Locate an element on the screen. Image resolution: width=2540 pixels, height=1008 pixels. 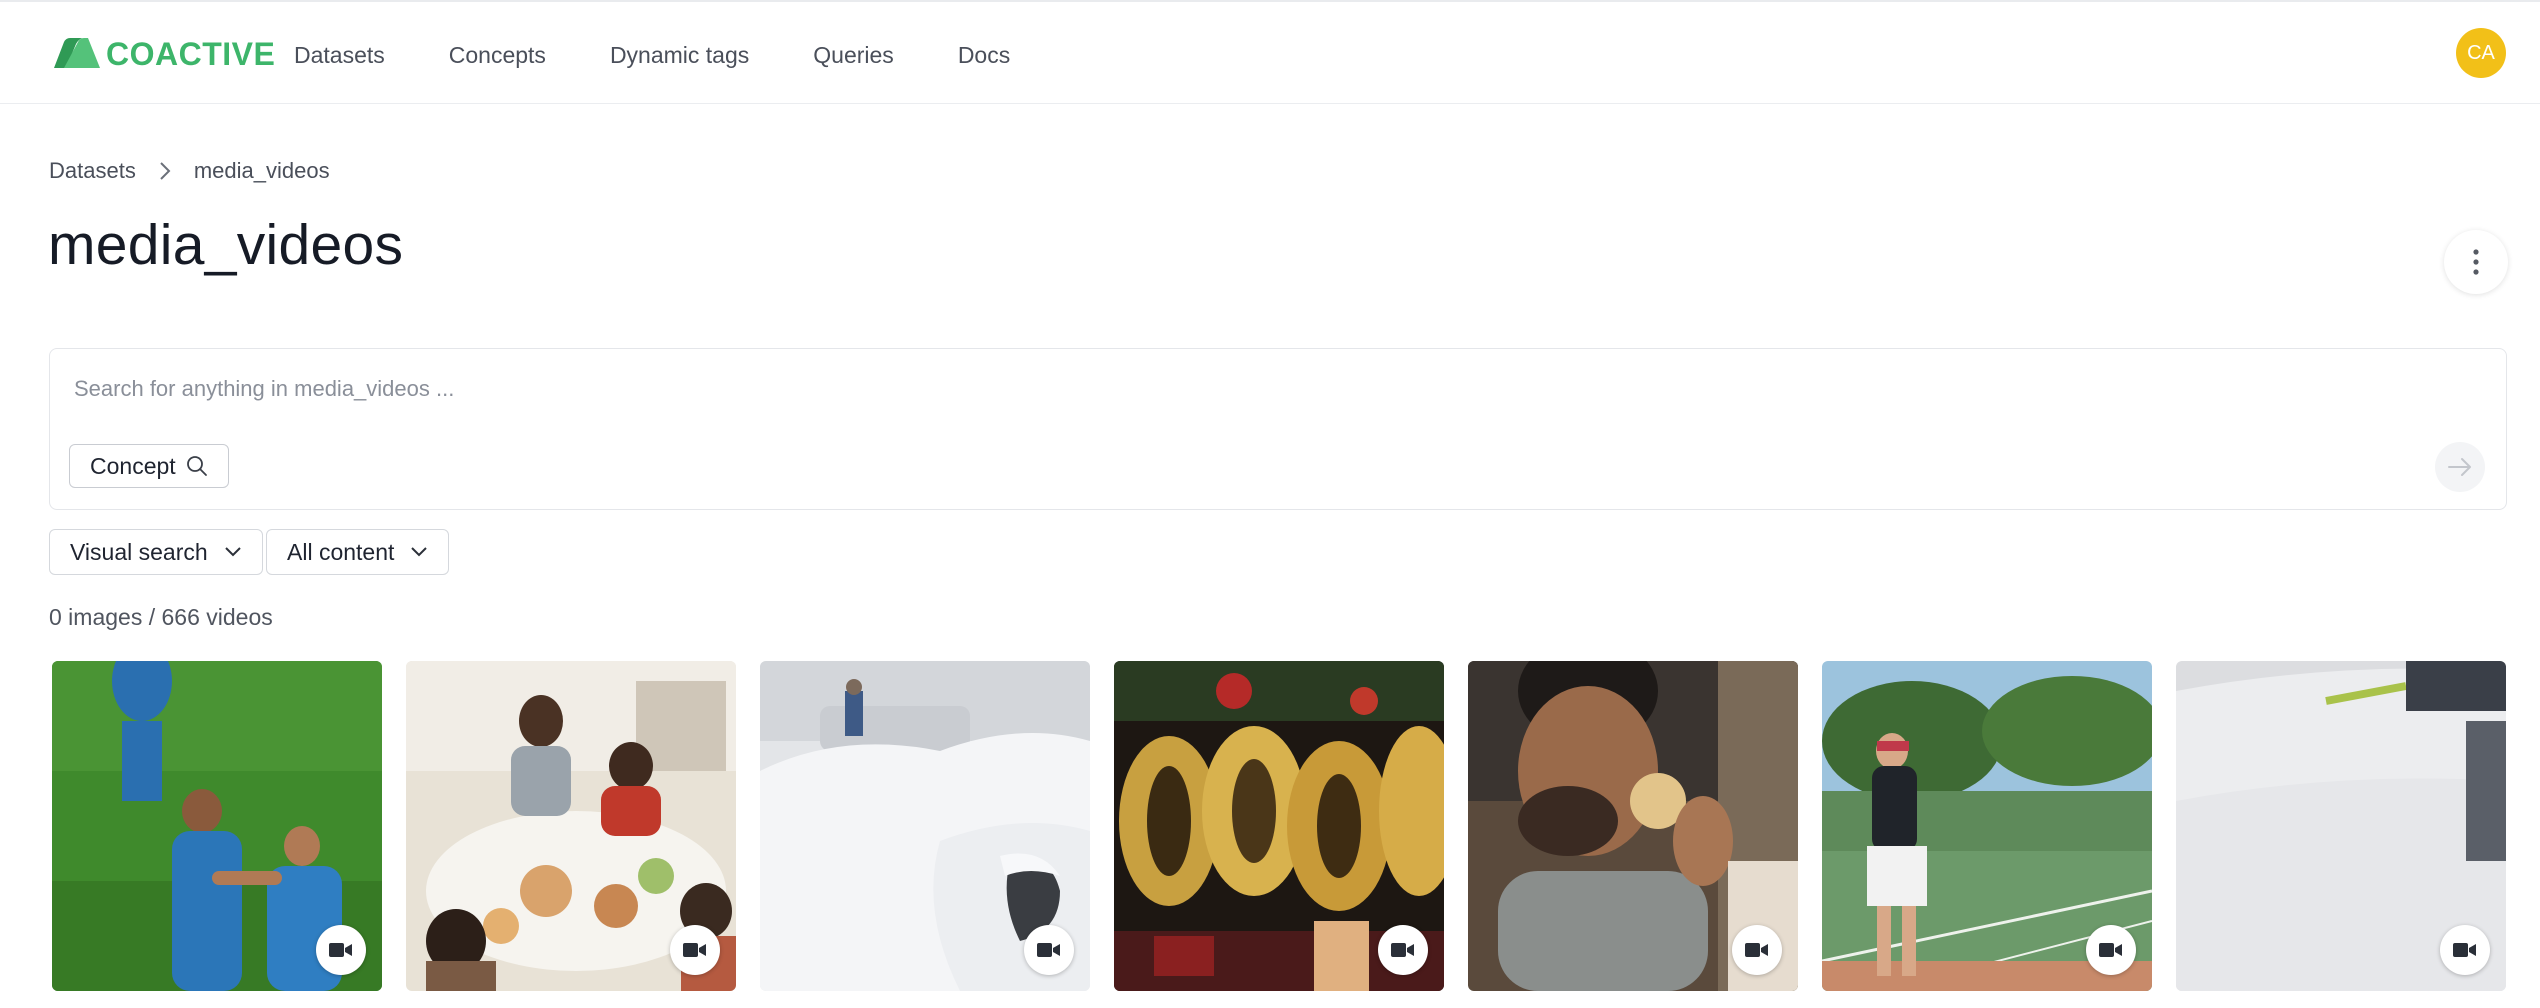
chevron-right-icon is located at coordinates (165, 171).